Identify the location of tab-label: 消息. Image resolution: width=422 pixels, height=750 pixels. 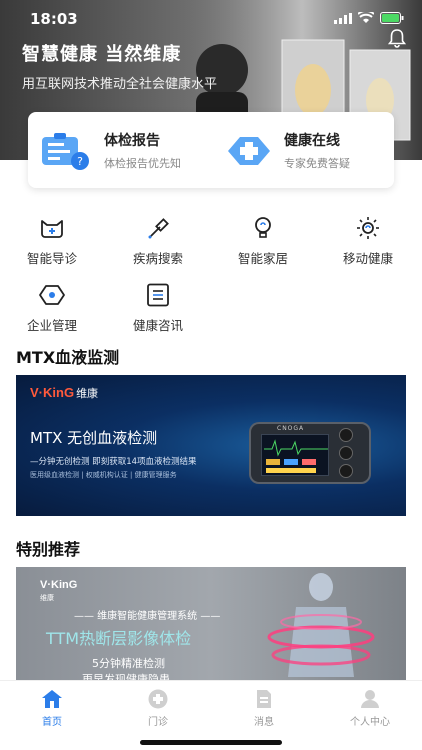
(264, 722).